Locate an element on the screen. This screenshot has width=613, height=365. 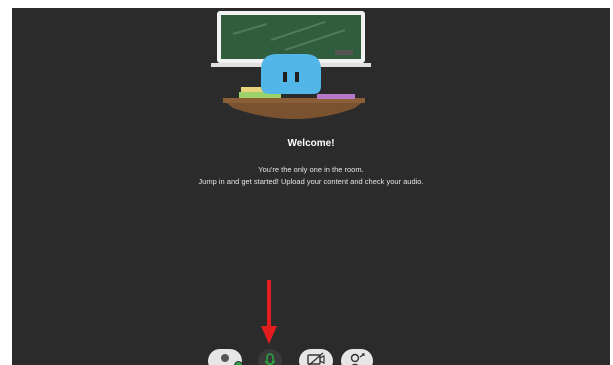
share-audio-button is located at coordinates (270, 357).